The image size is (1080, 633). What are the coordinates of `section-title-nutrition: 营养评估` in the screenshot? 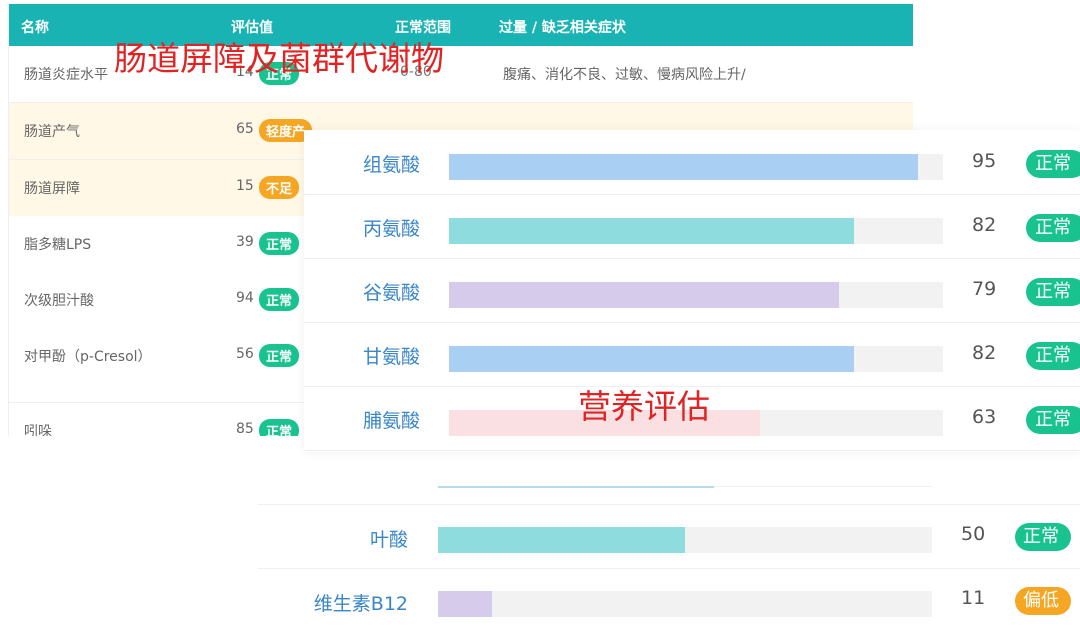 It's located at (644, 406).